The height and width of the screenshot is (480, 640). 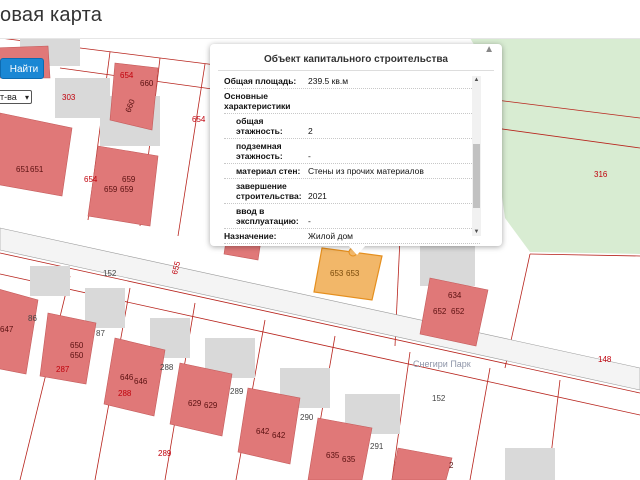 What do you see at coordinates (352, 191) in the screenshot?
I see `property-row: завершение строительства: 2021` at bounding box center [352, 191].